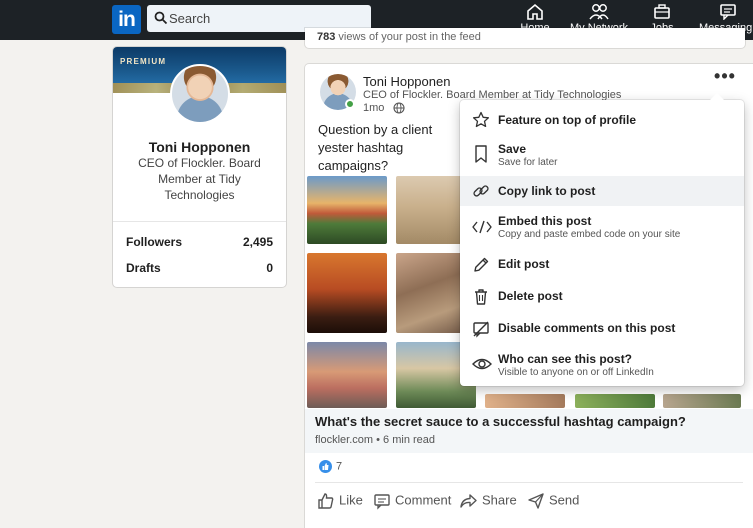 The image size is (753, 528). Describe the element at coordinates (589, 234) in the screenshot. I see `menu-item-sublabel: Copy and paste embed code on your site` at that location.